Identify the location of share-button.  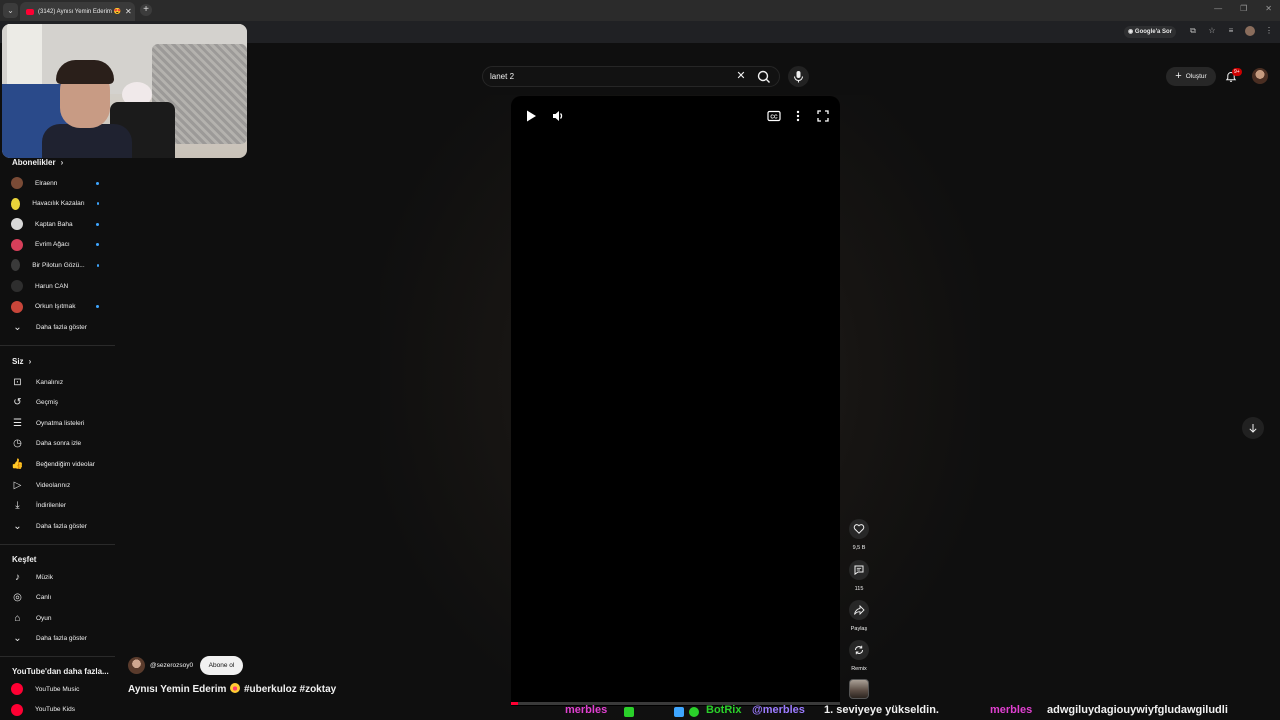
(859, 610).